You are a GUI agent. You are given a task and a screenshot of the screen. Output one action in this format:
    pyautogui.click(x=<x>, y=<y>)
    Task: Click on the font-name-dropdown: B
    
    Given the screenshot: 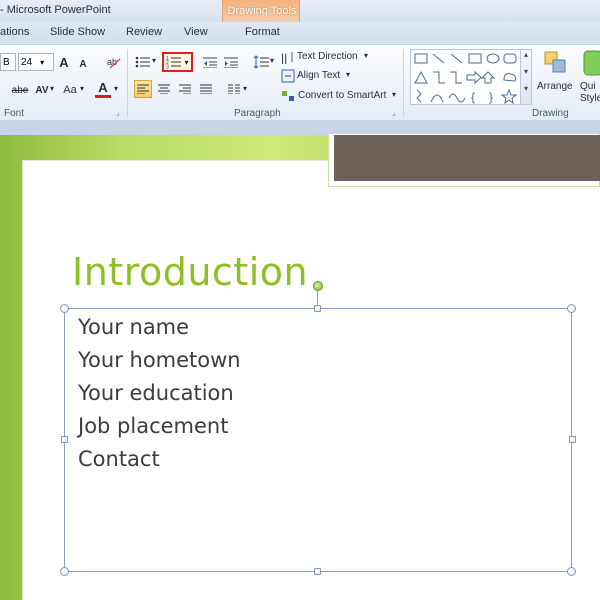 What is the action you would take?
    pyautogui.click(x=8, y=62)
    